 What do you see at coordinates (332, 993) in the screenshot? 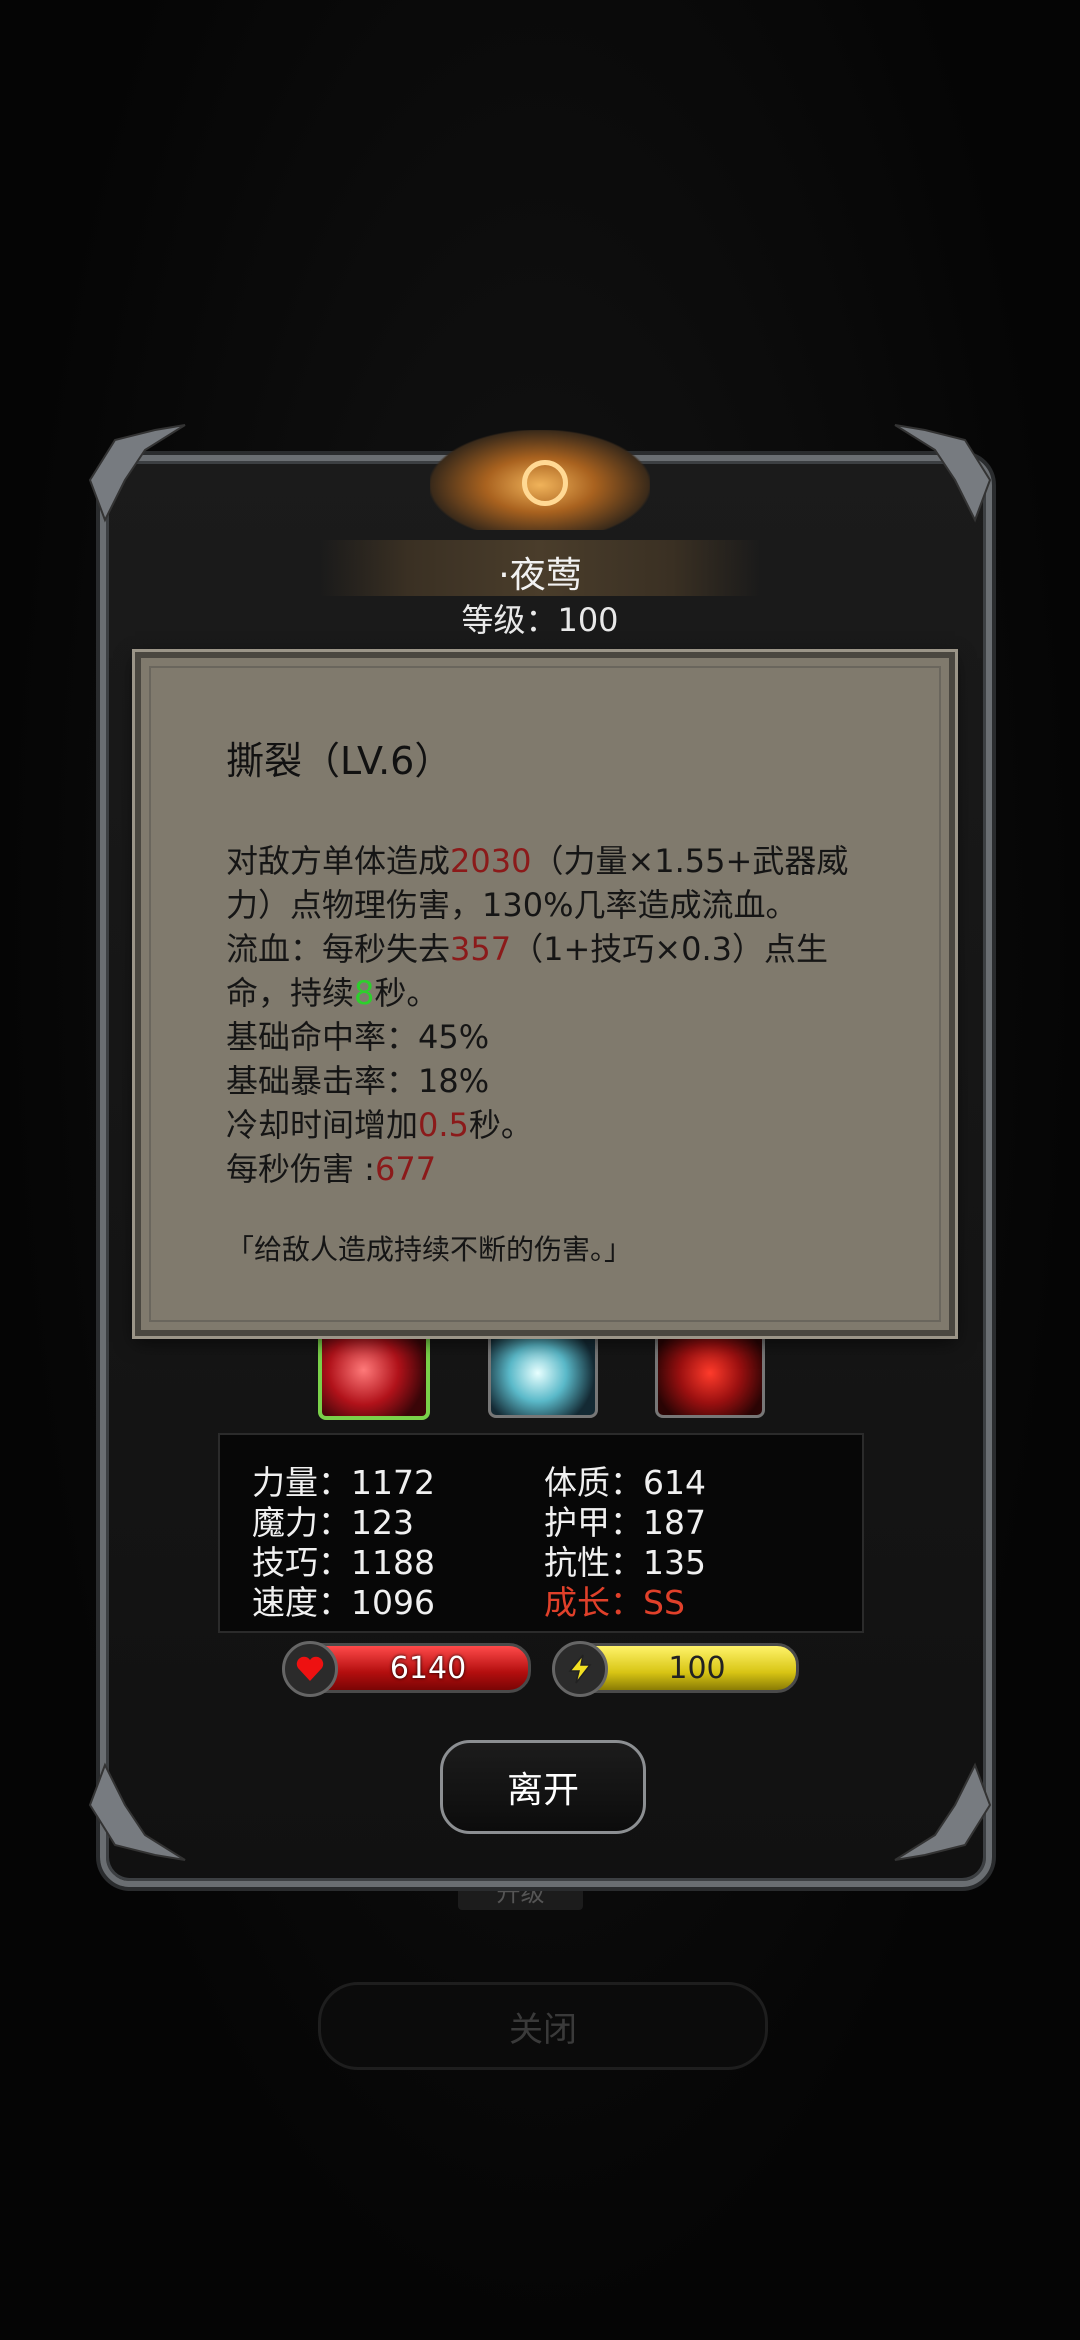
I see `tooltip-line: 命，持续8秒。` at bounding box center [332, 993].